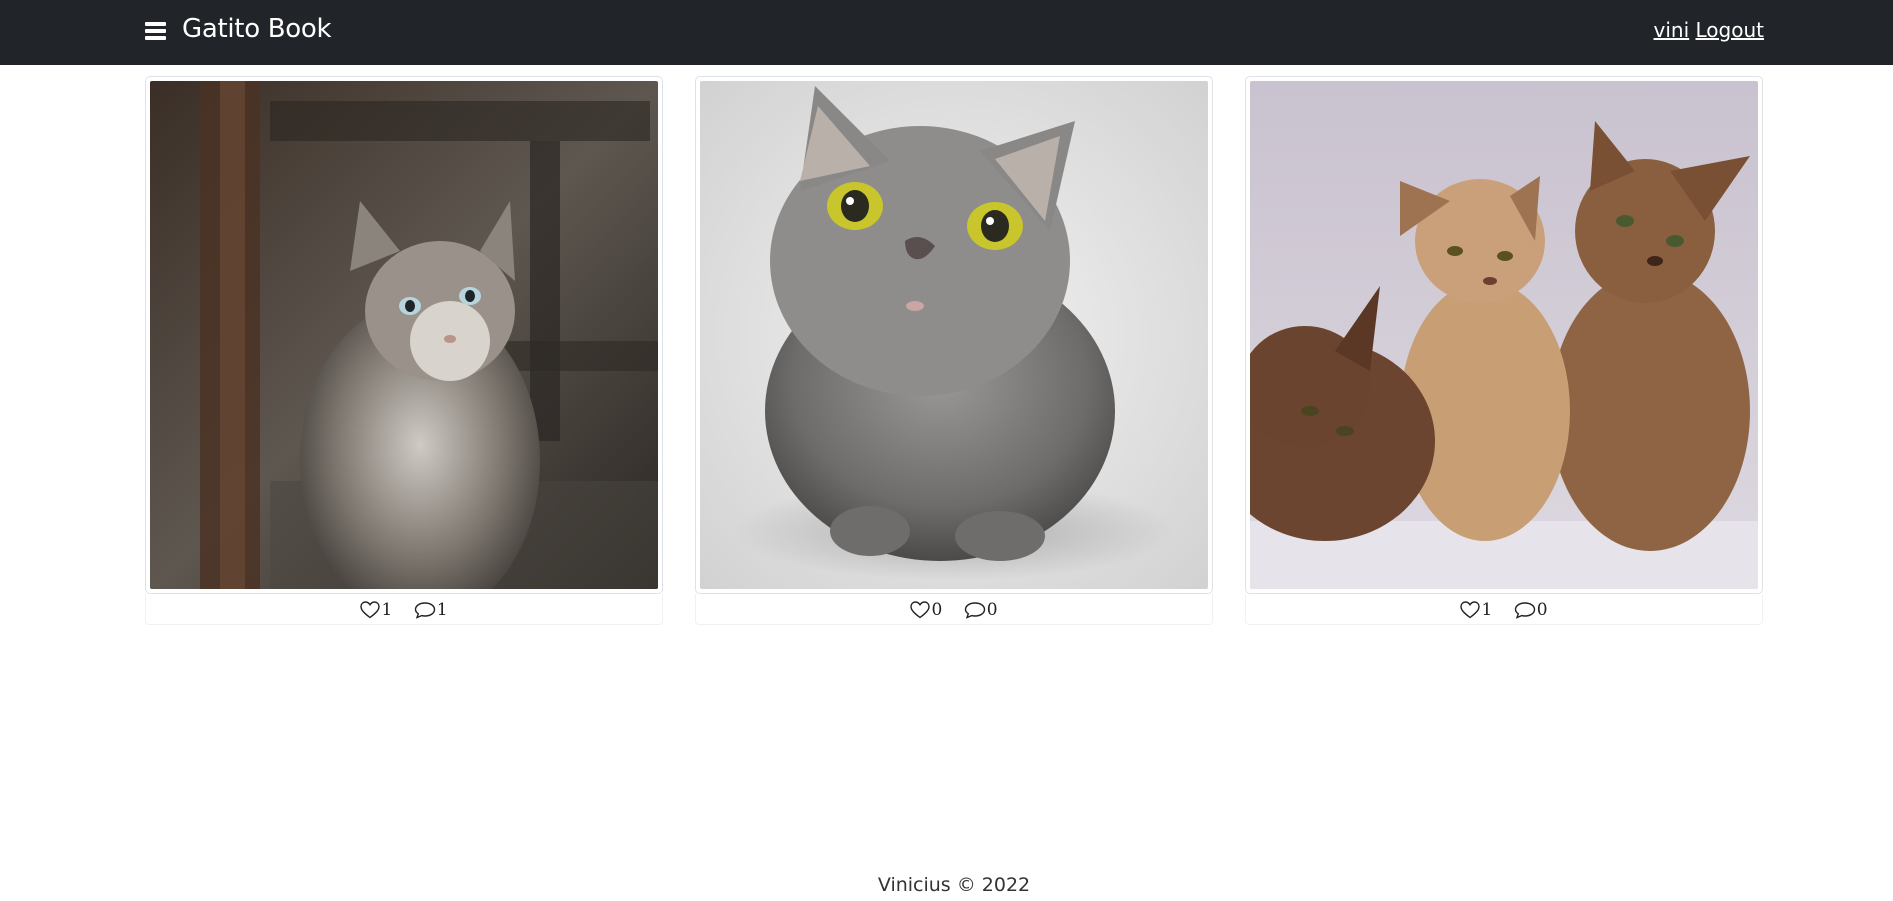 The width and height of the screenshot is (1893, 901). I want to click on footer: Vinicius © 2022, so click(946, 885).